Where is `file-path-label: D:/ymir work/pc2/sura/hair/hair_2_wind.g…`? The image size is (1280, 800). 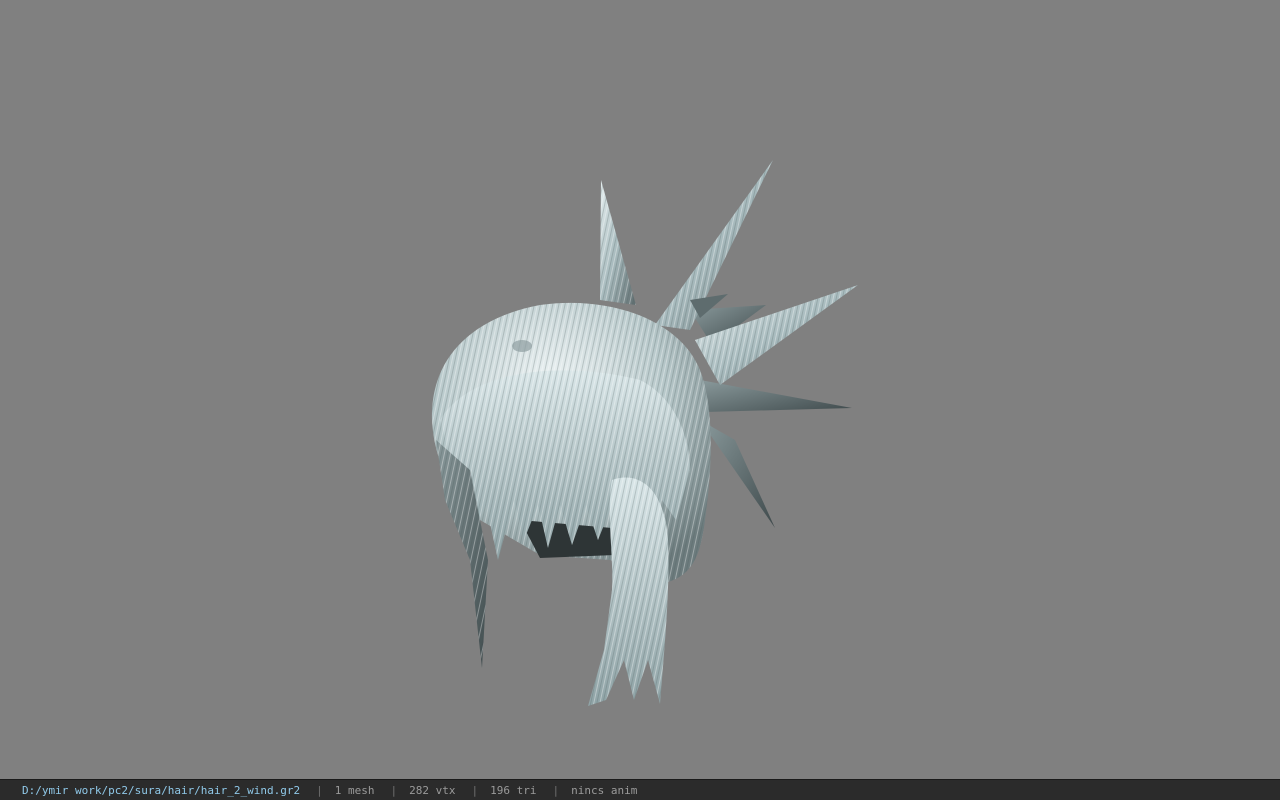
file-path-label: D:/ymir work/pc2/sura/hair/hair_2_wind.g… is located at coordinates (161, 790).